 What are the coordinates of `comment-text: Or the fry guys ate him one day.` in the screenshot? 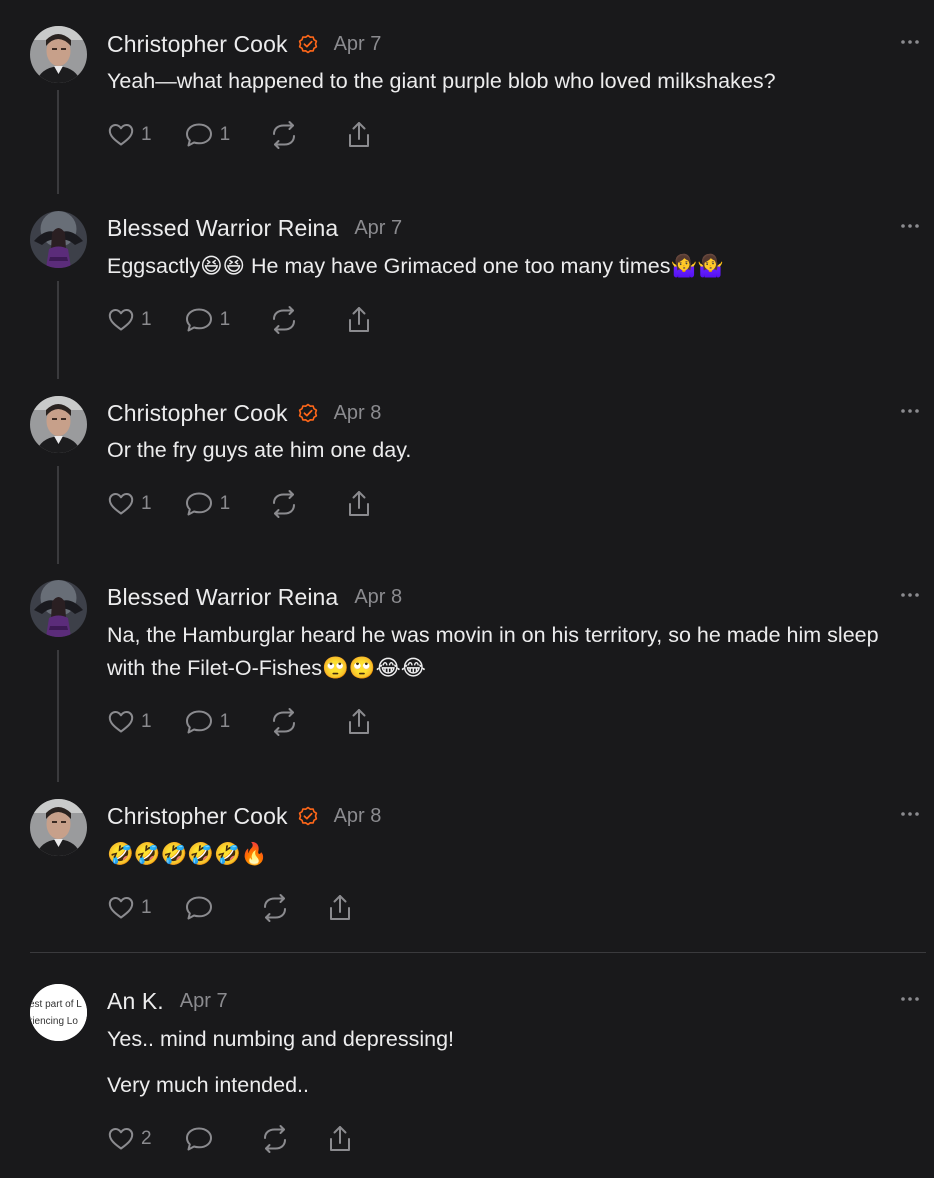 It's located at (259, 450).